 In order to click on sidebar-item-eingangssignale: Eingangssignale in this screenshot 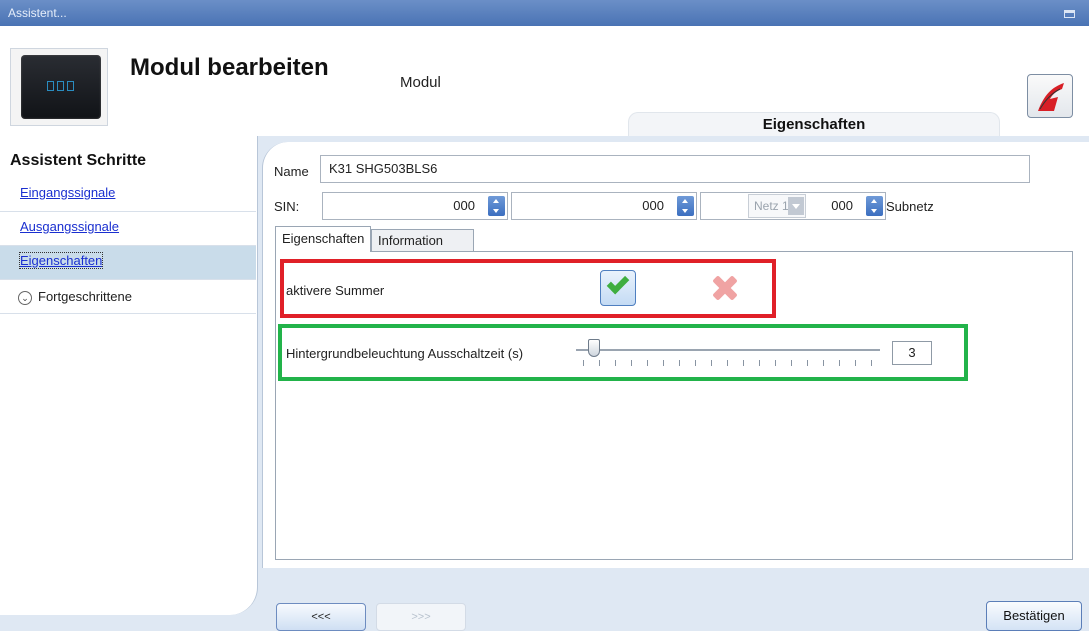, I will do `click(128, 195)`.